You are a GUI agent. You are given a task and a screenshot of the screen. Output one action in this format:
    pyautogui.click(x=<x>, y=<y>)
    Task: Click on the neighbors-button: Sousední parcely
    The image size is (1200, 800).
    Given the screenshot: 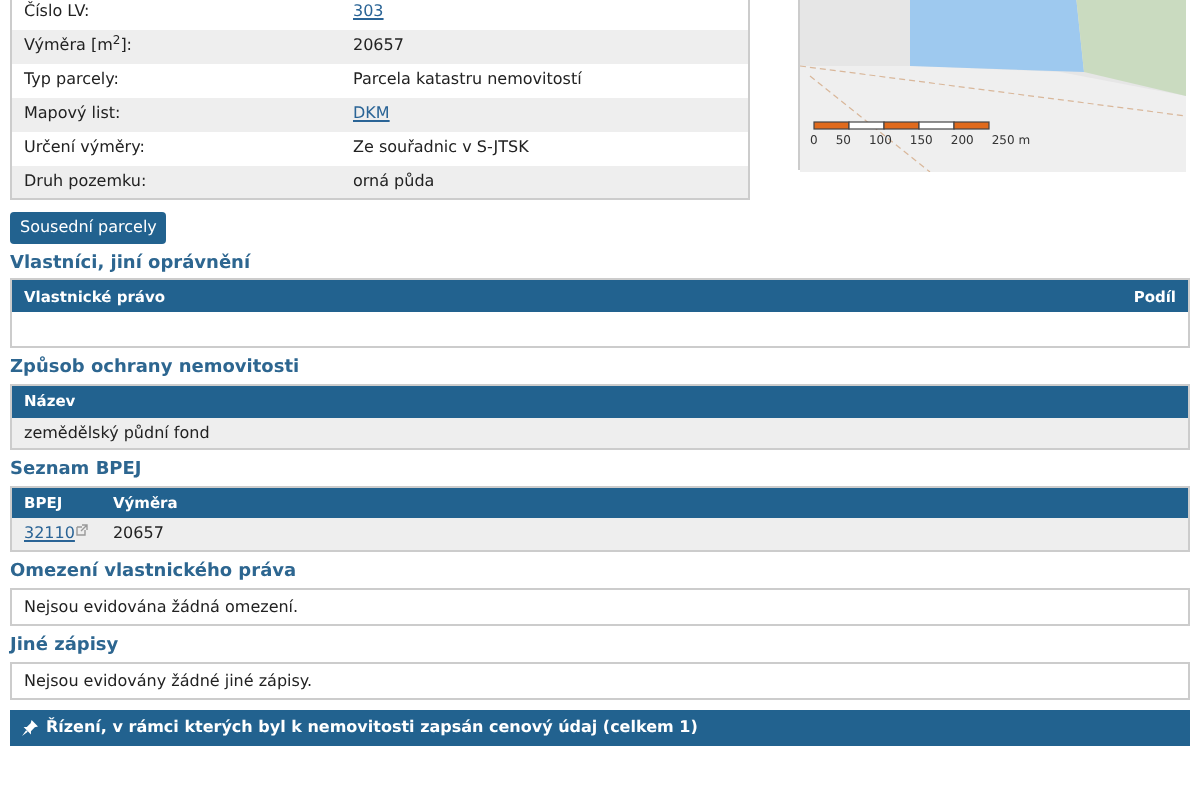 What is the action you would take?
    pyautogui.click(x=88, y=228)
    